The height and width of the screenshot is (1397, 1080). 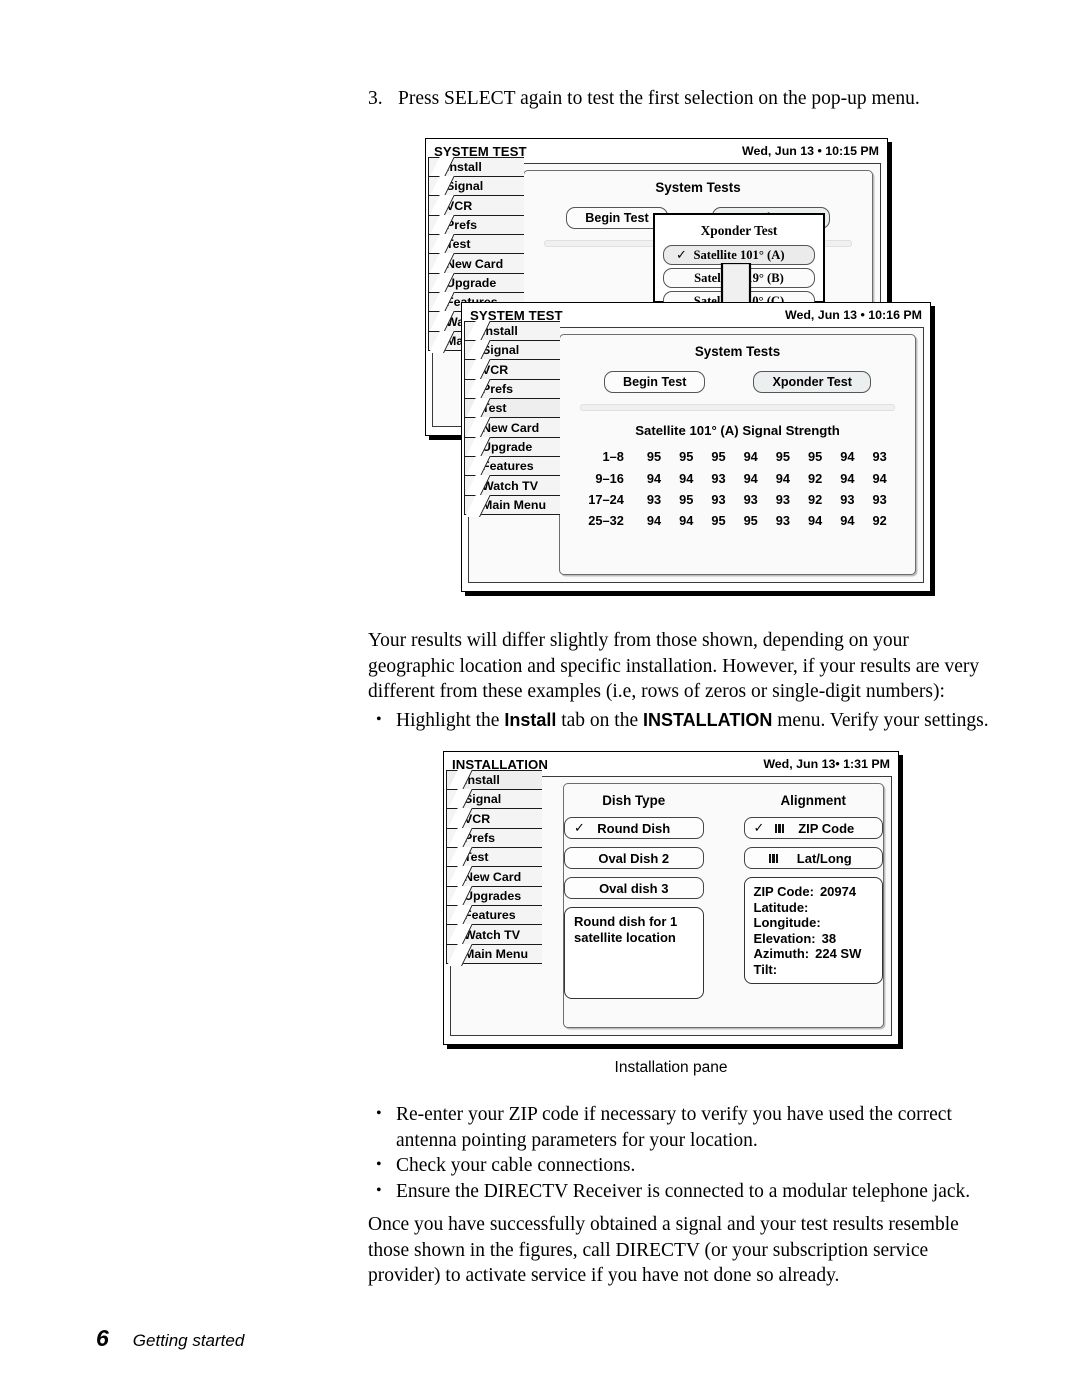 I want to click on tab-label: VCR, so click(x=459, y=205).